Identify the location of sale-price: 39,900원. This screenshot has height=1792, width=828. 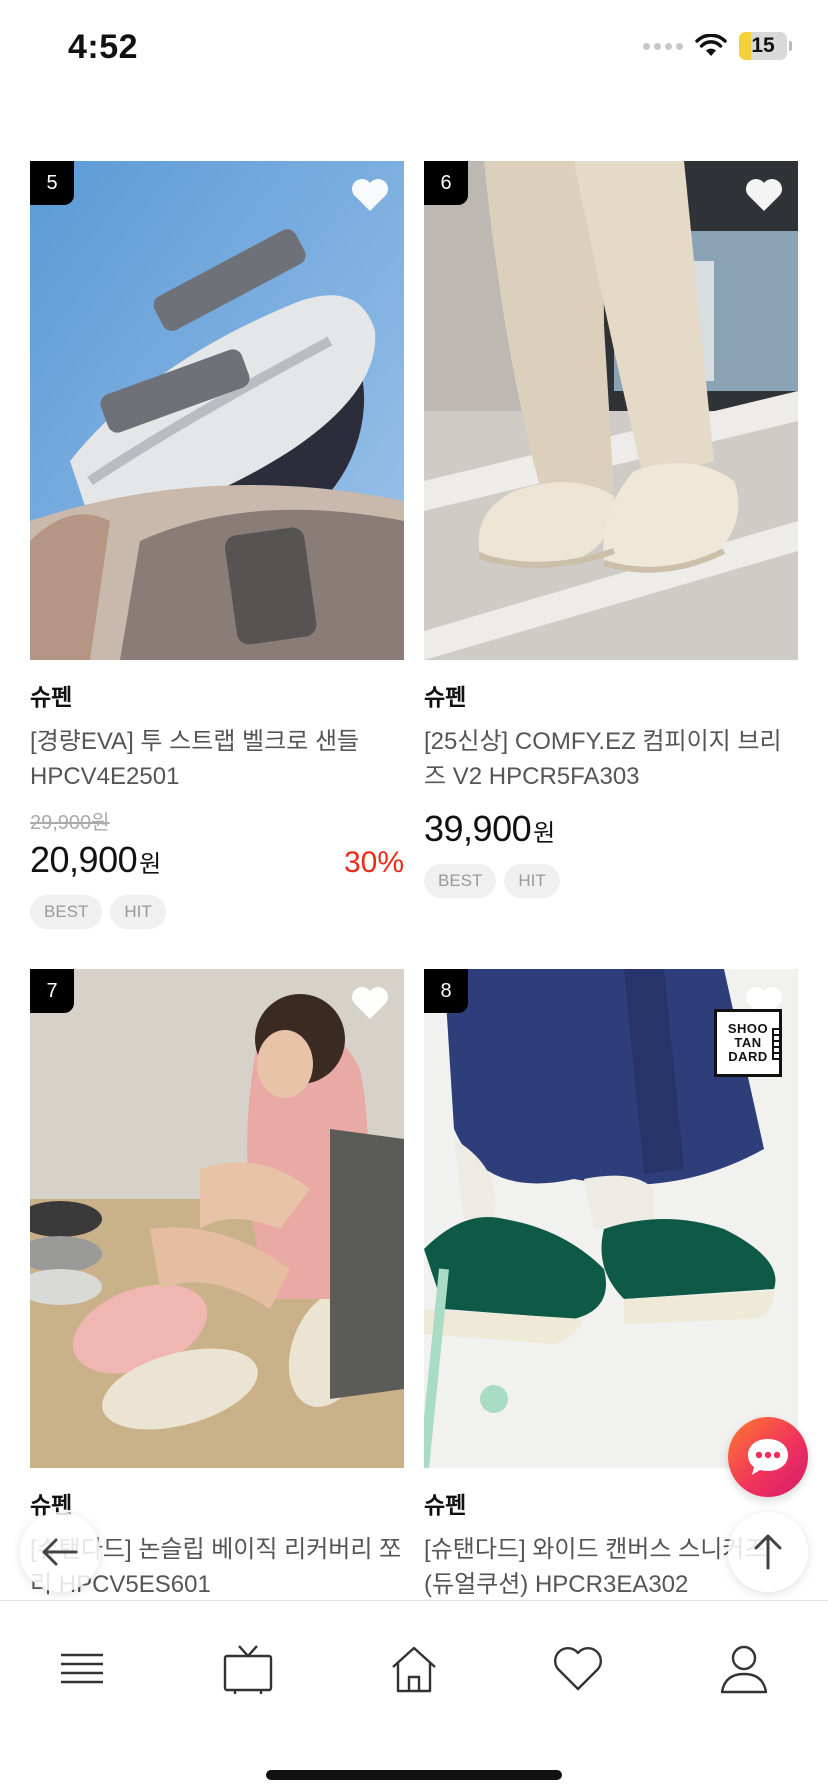
(489, 828).